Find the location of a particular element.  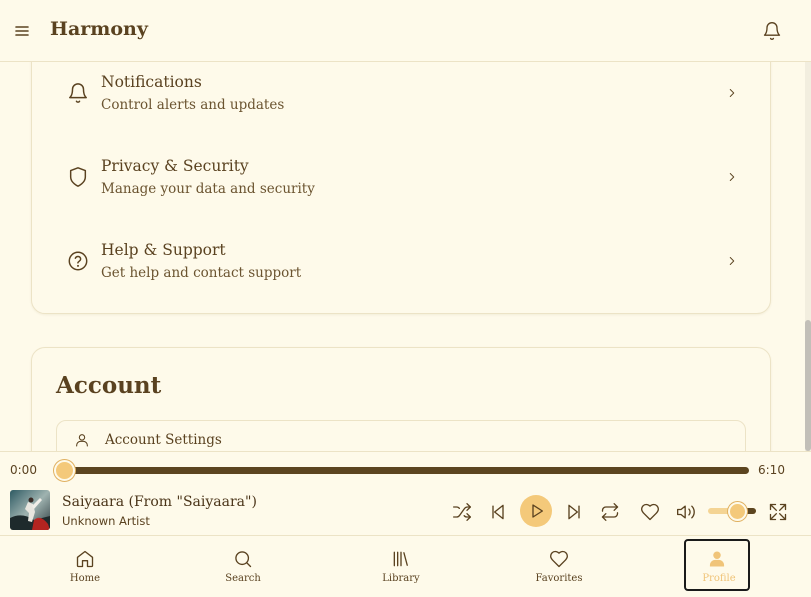

nav-home: Home is located at coordinates (85, 565).